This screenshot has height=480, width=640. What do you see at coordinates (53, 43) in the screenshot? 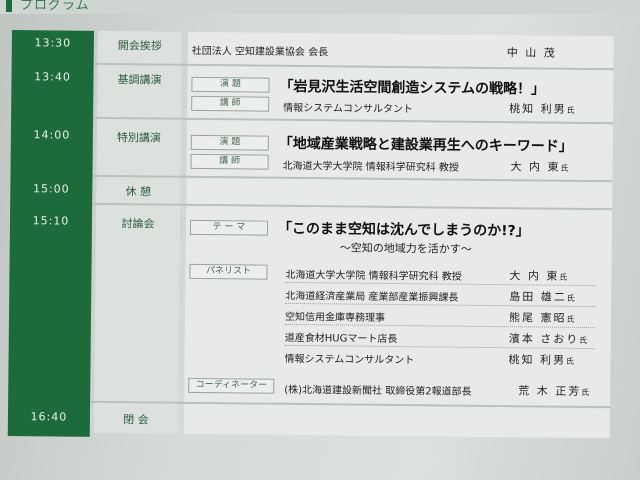
I see `row-time: 13:30` at bounding box center [53, 43].